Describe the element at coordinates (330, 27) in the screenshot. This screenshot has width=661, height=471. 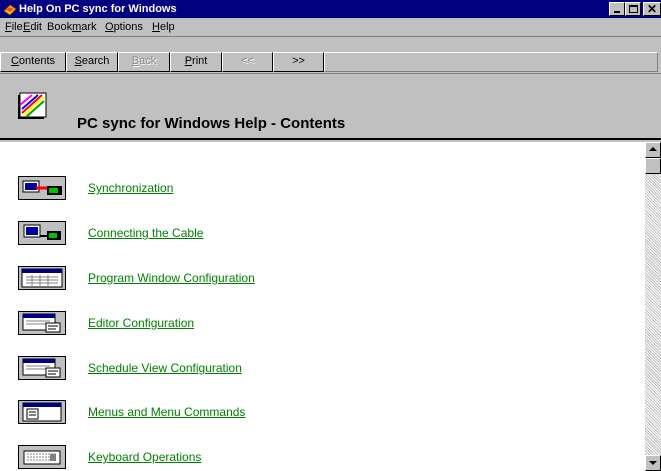
I see `menu-bar: File Edit Bookmark Options Help` at that location.